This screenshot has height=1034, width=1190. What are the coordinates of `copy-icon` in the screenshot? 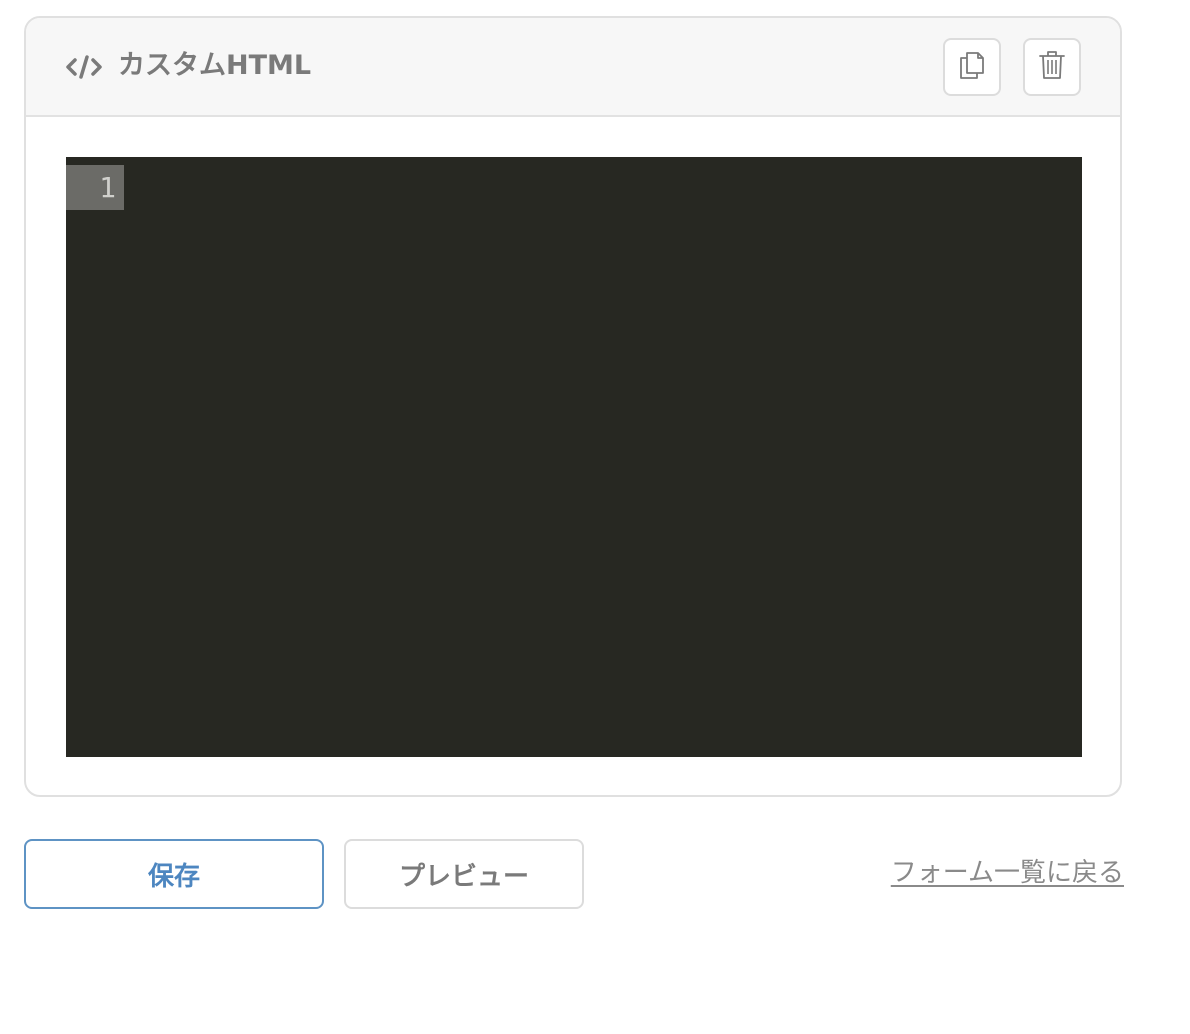 It's located at (972, 67).